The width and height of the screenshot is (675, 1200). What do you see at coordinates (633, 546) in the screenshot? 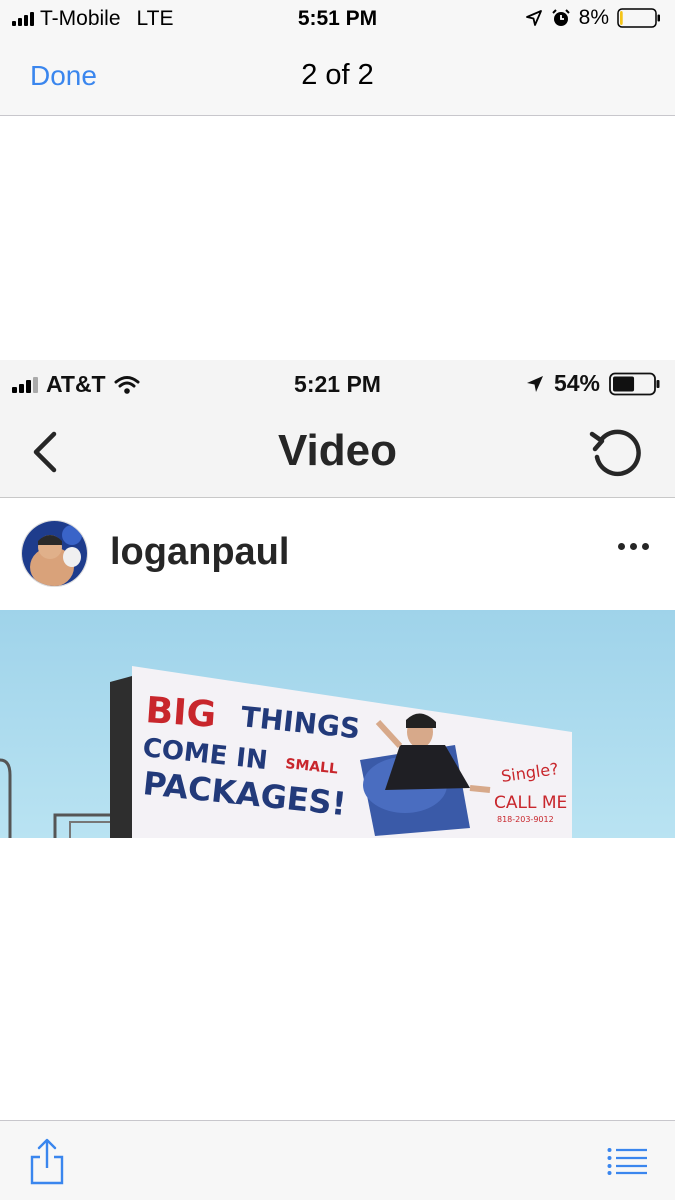
I see `more-dots-icon` at bounding box center [633, 546].